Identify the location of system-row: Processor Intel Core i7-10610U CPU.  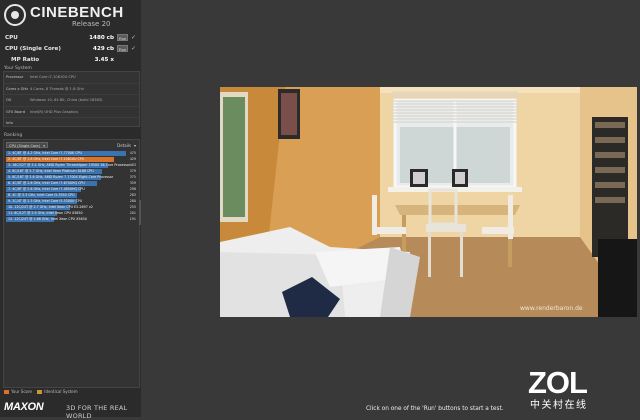
(71, 78).